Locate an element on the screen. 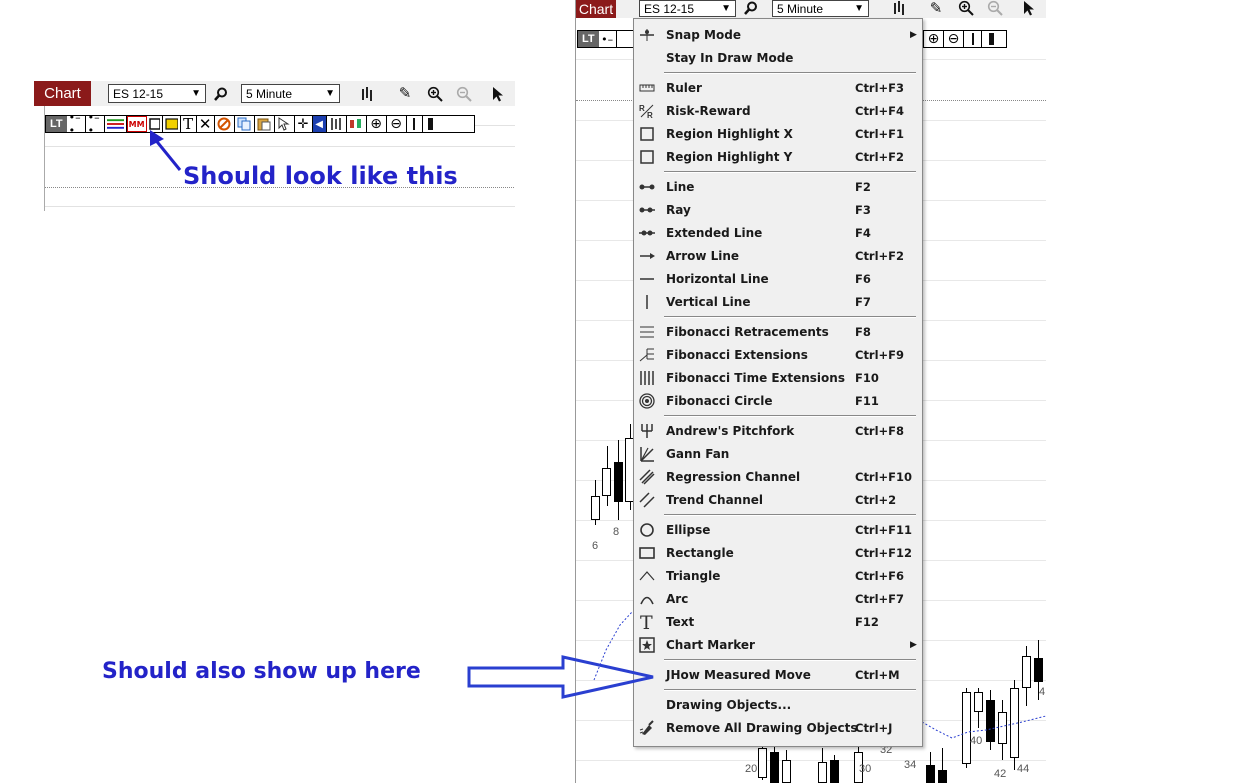  menu-item-ruler: Ruler Ctrl+F3 is located at coordinates (778, 88).